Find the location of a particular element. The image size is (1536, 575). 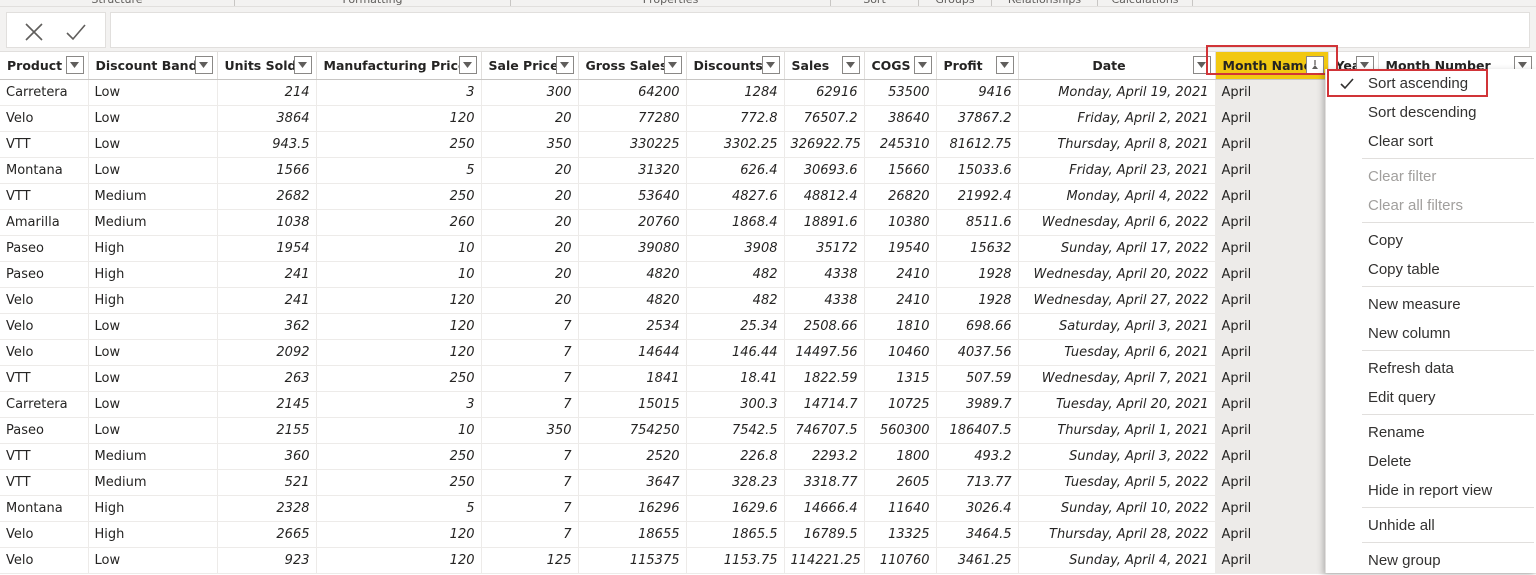

menu-item-new-group: New group is located at coordinates (1431, 560).